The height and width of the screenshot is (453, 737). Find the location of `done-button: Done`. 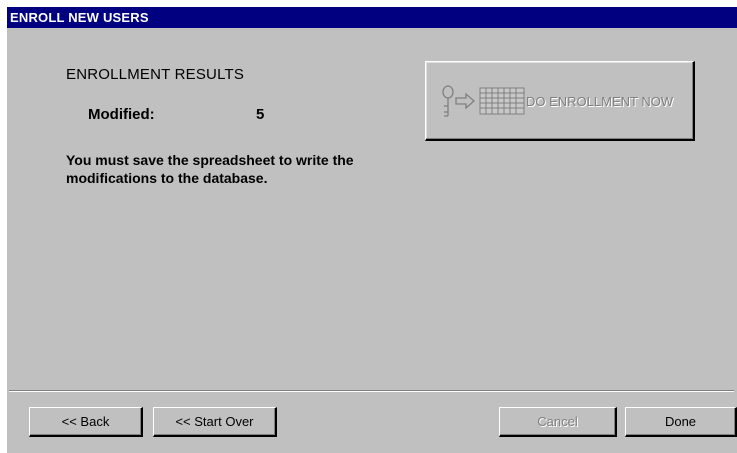

done-button: Done is located at coordinates (681, 422).